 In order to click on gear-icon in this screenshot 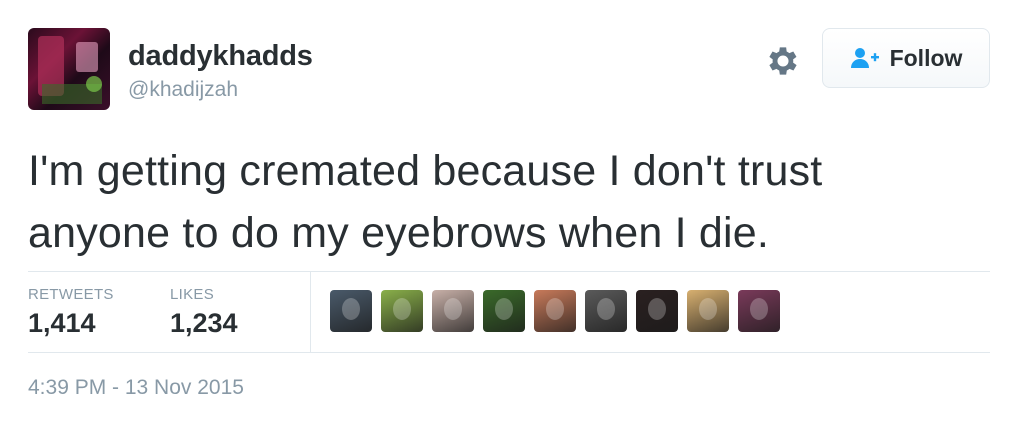, I will do `click(783, 61)`.